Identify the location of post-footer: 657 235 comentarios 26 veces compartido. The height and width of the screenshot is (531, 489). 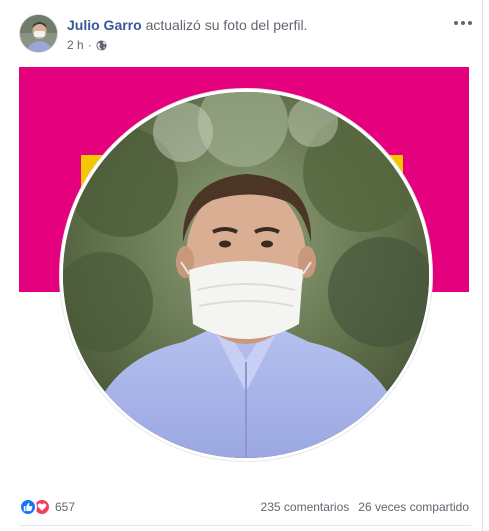
(245, 507).